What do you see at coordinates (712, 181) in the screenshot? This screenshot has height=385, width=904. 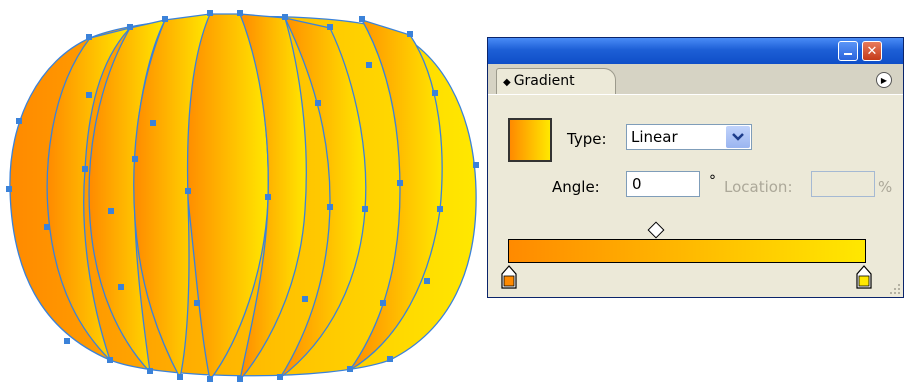 I see `degree-symbol: °` at bounding box center [712, 181].